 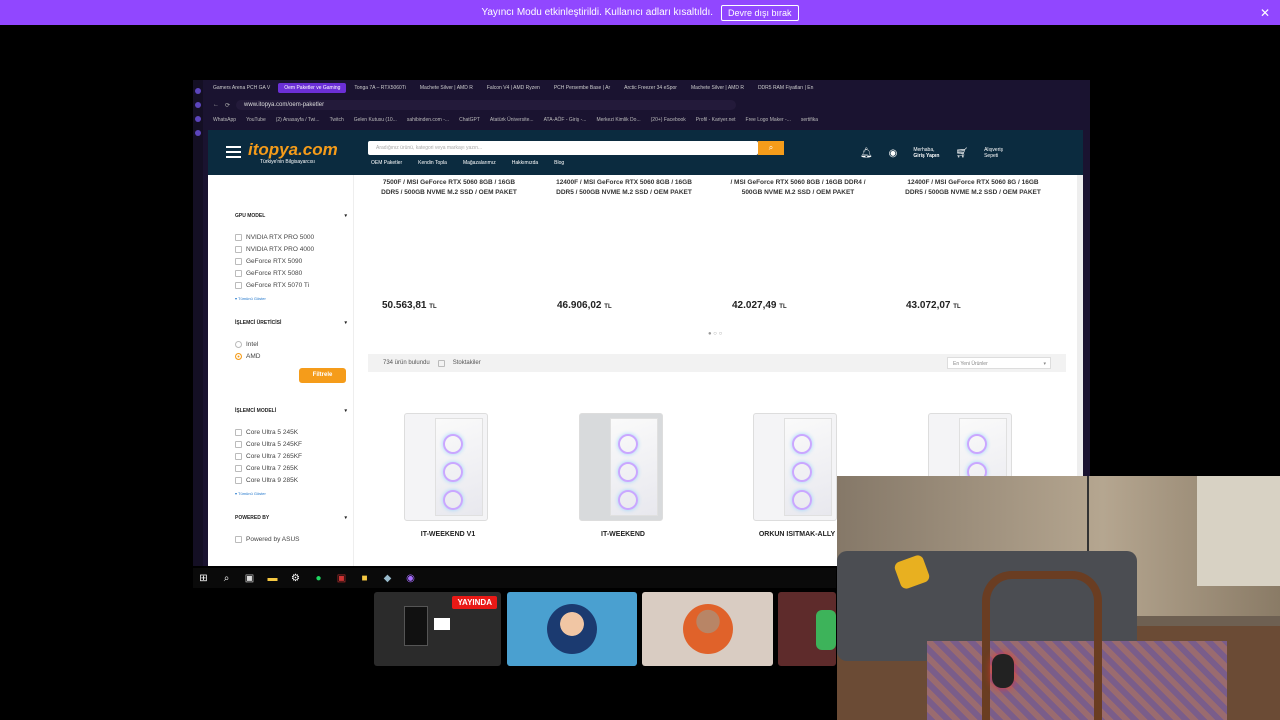 I want to click on bookmark-item: Twitch, so click(x=337, y=120).